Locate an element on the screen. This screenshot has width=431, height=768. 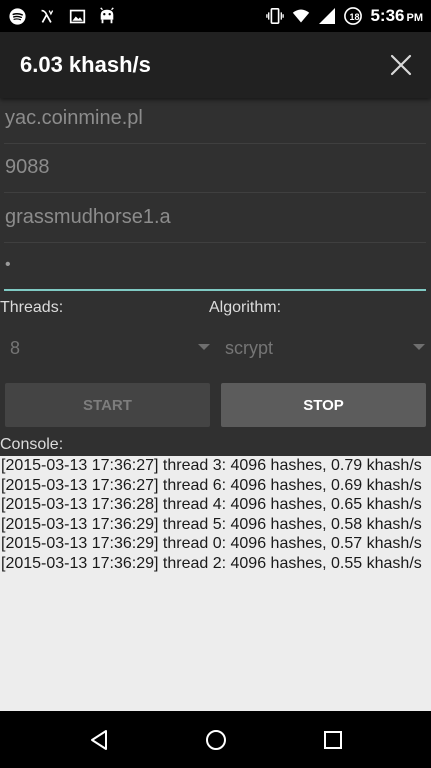
threads-label: Threads: is located at coordinates (32, 307).